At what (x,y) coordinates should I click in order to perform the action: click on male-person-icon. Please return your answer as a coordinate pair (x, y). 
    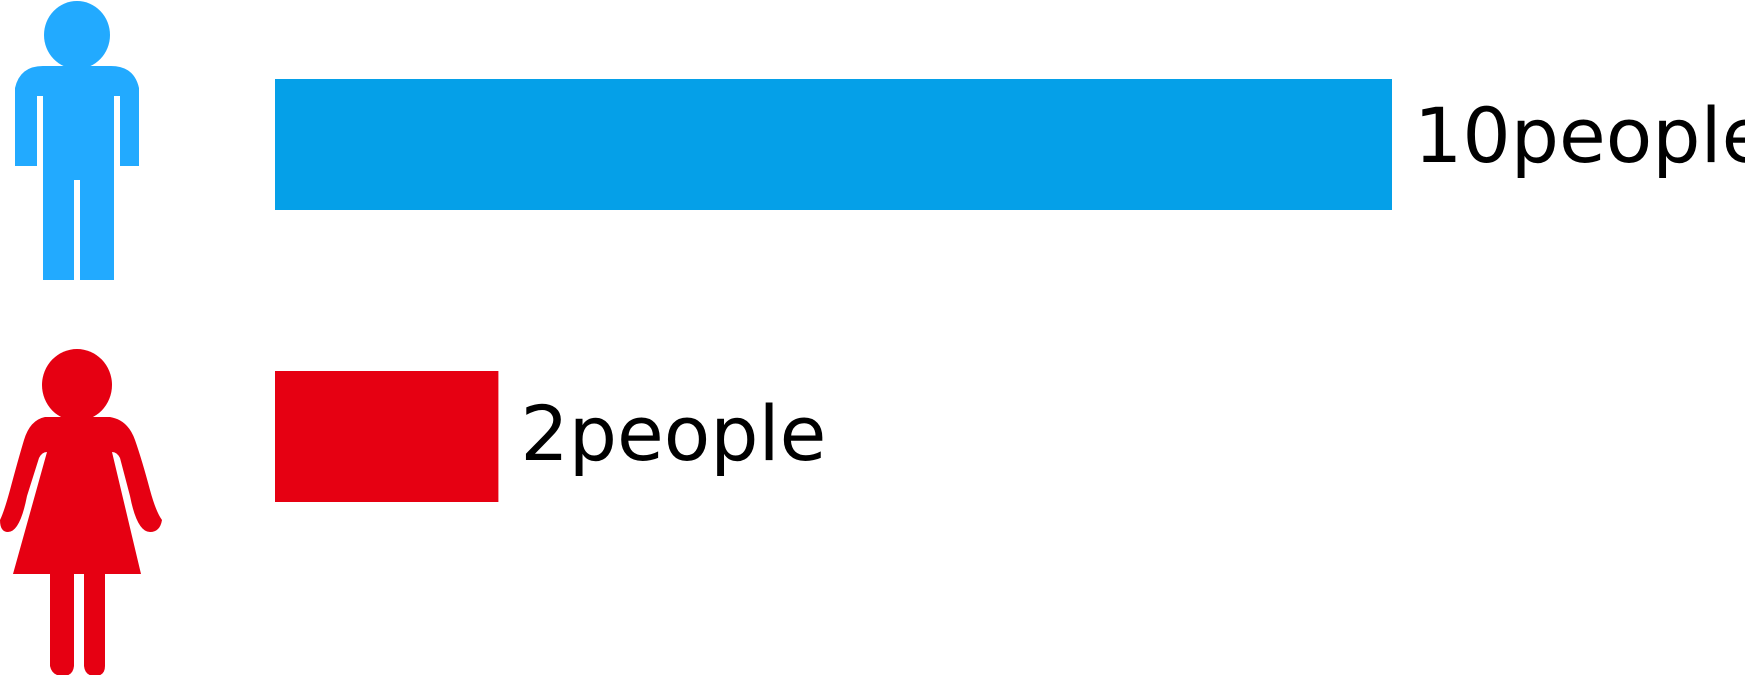
    Looking at the image, I should click on (77, 140).